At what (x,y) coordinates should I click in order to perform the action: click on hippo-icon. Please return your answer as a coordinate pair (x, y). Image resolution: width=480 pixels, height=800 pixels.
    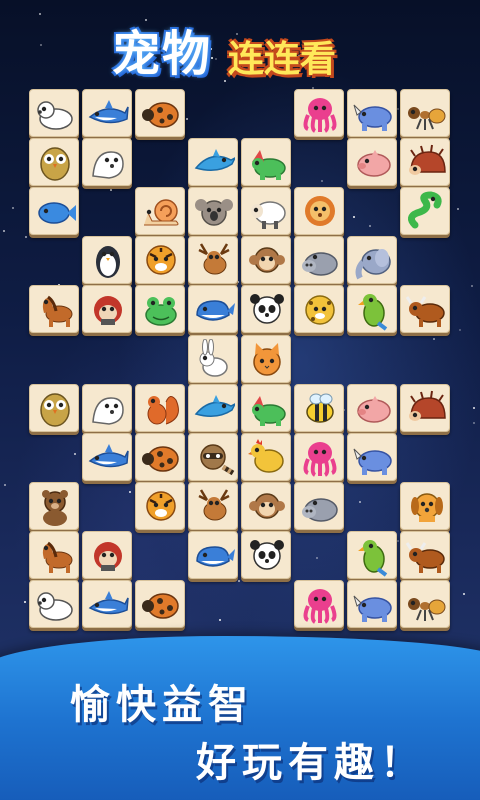
    Looking at the image, I should click on (320, 264).